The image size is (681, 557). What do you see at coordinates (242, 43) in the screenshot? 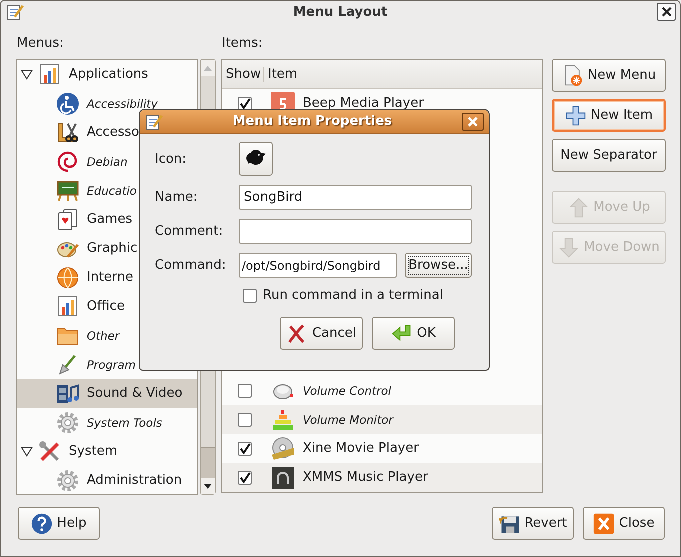
I see `items-label: Items:` at bounding box center [242, 43].